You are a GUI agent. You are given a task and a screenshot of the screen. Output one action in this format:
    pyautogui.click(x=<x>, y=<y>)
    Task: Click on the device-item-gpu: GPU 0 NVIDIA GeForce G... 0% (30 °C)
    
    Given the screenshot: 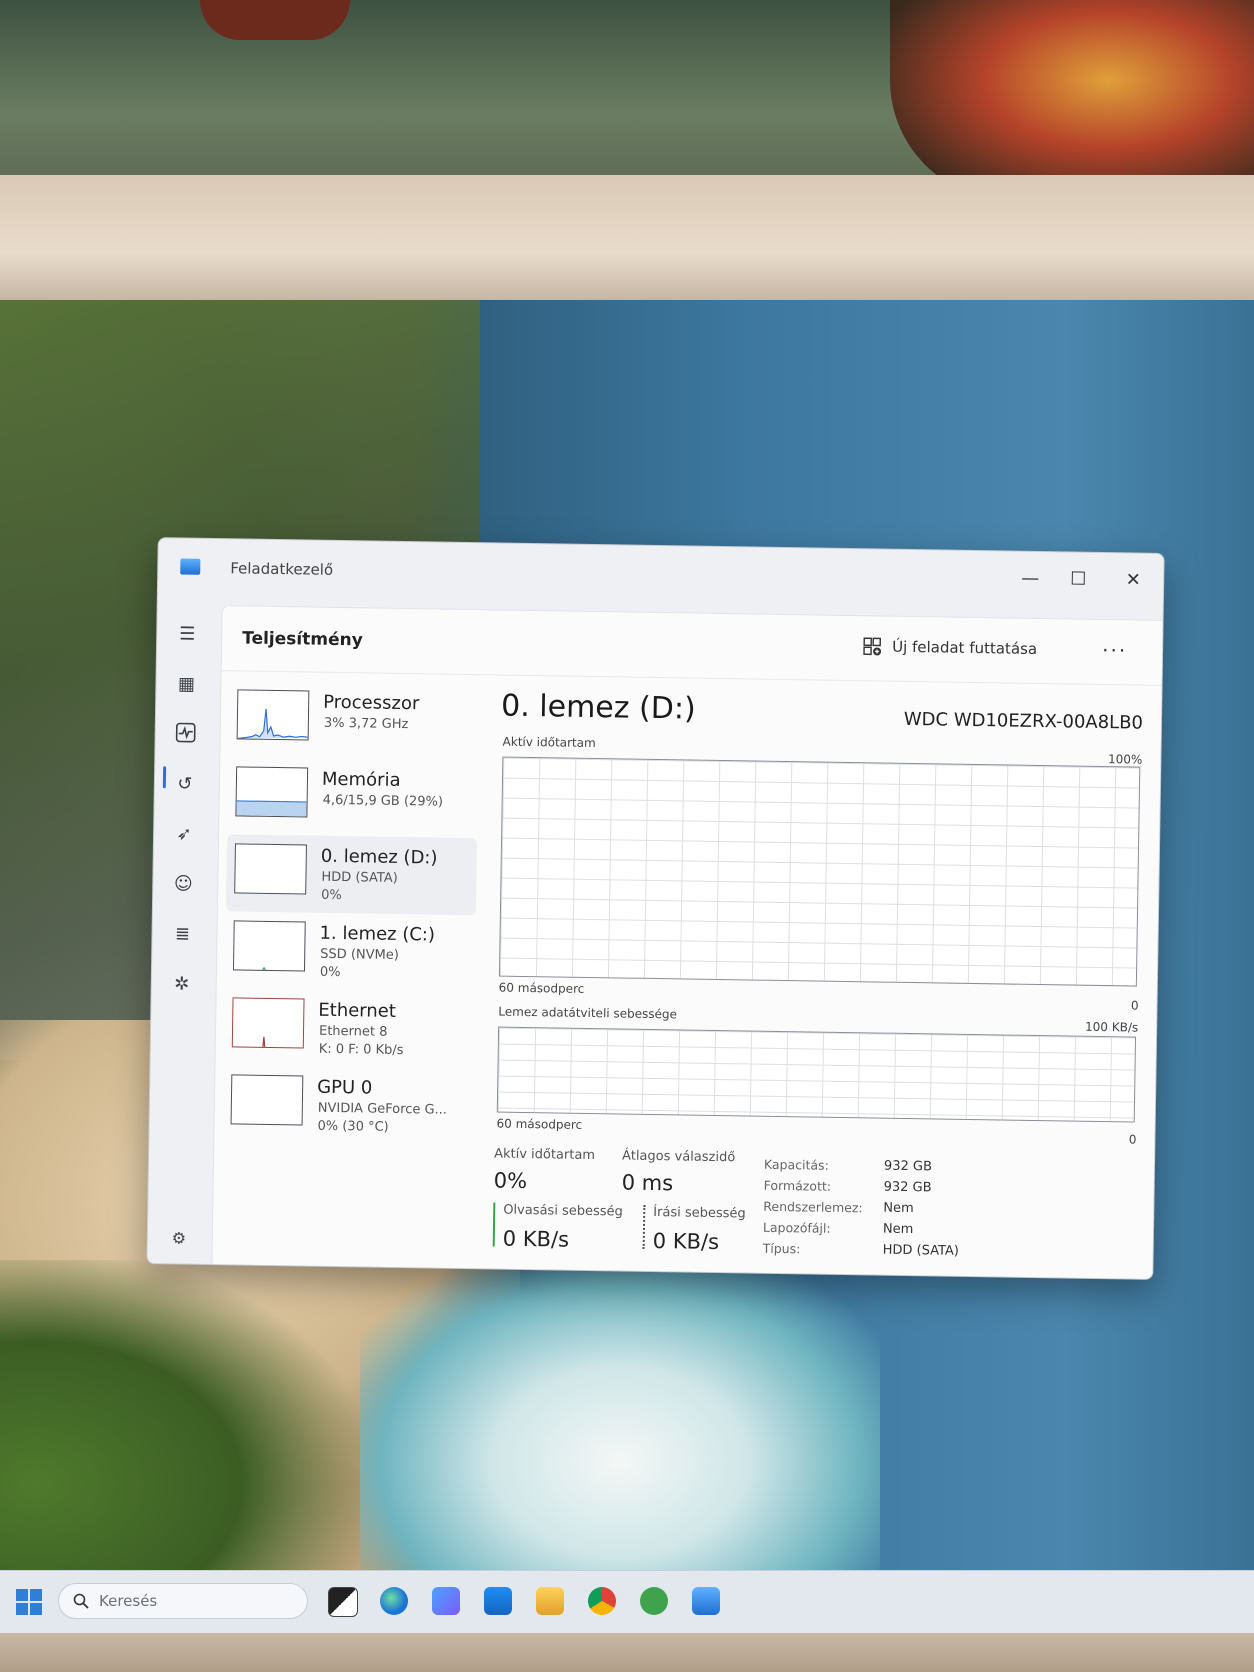 What is the action you would take?
    pyautogui.click(x=347, y=1105)
    